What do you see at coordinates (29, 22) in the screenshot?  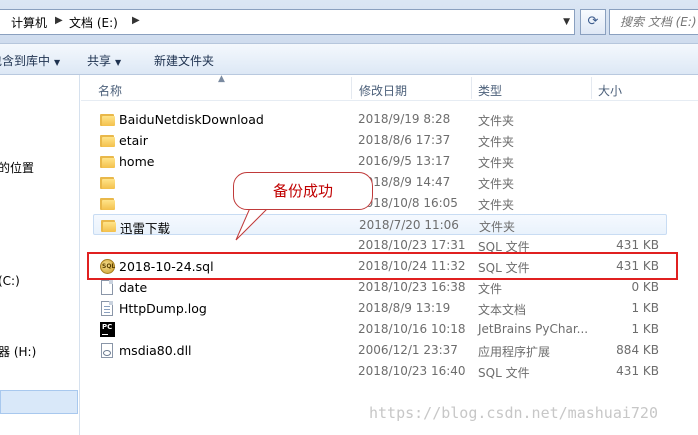 I see `breadcrumb-computer: 计算机` at bounding box center [29, 22].